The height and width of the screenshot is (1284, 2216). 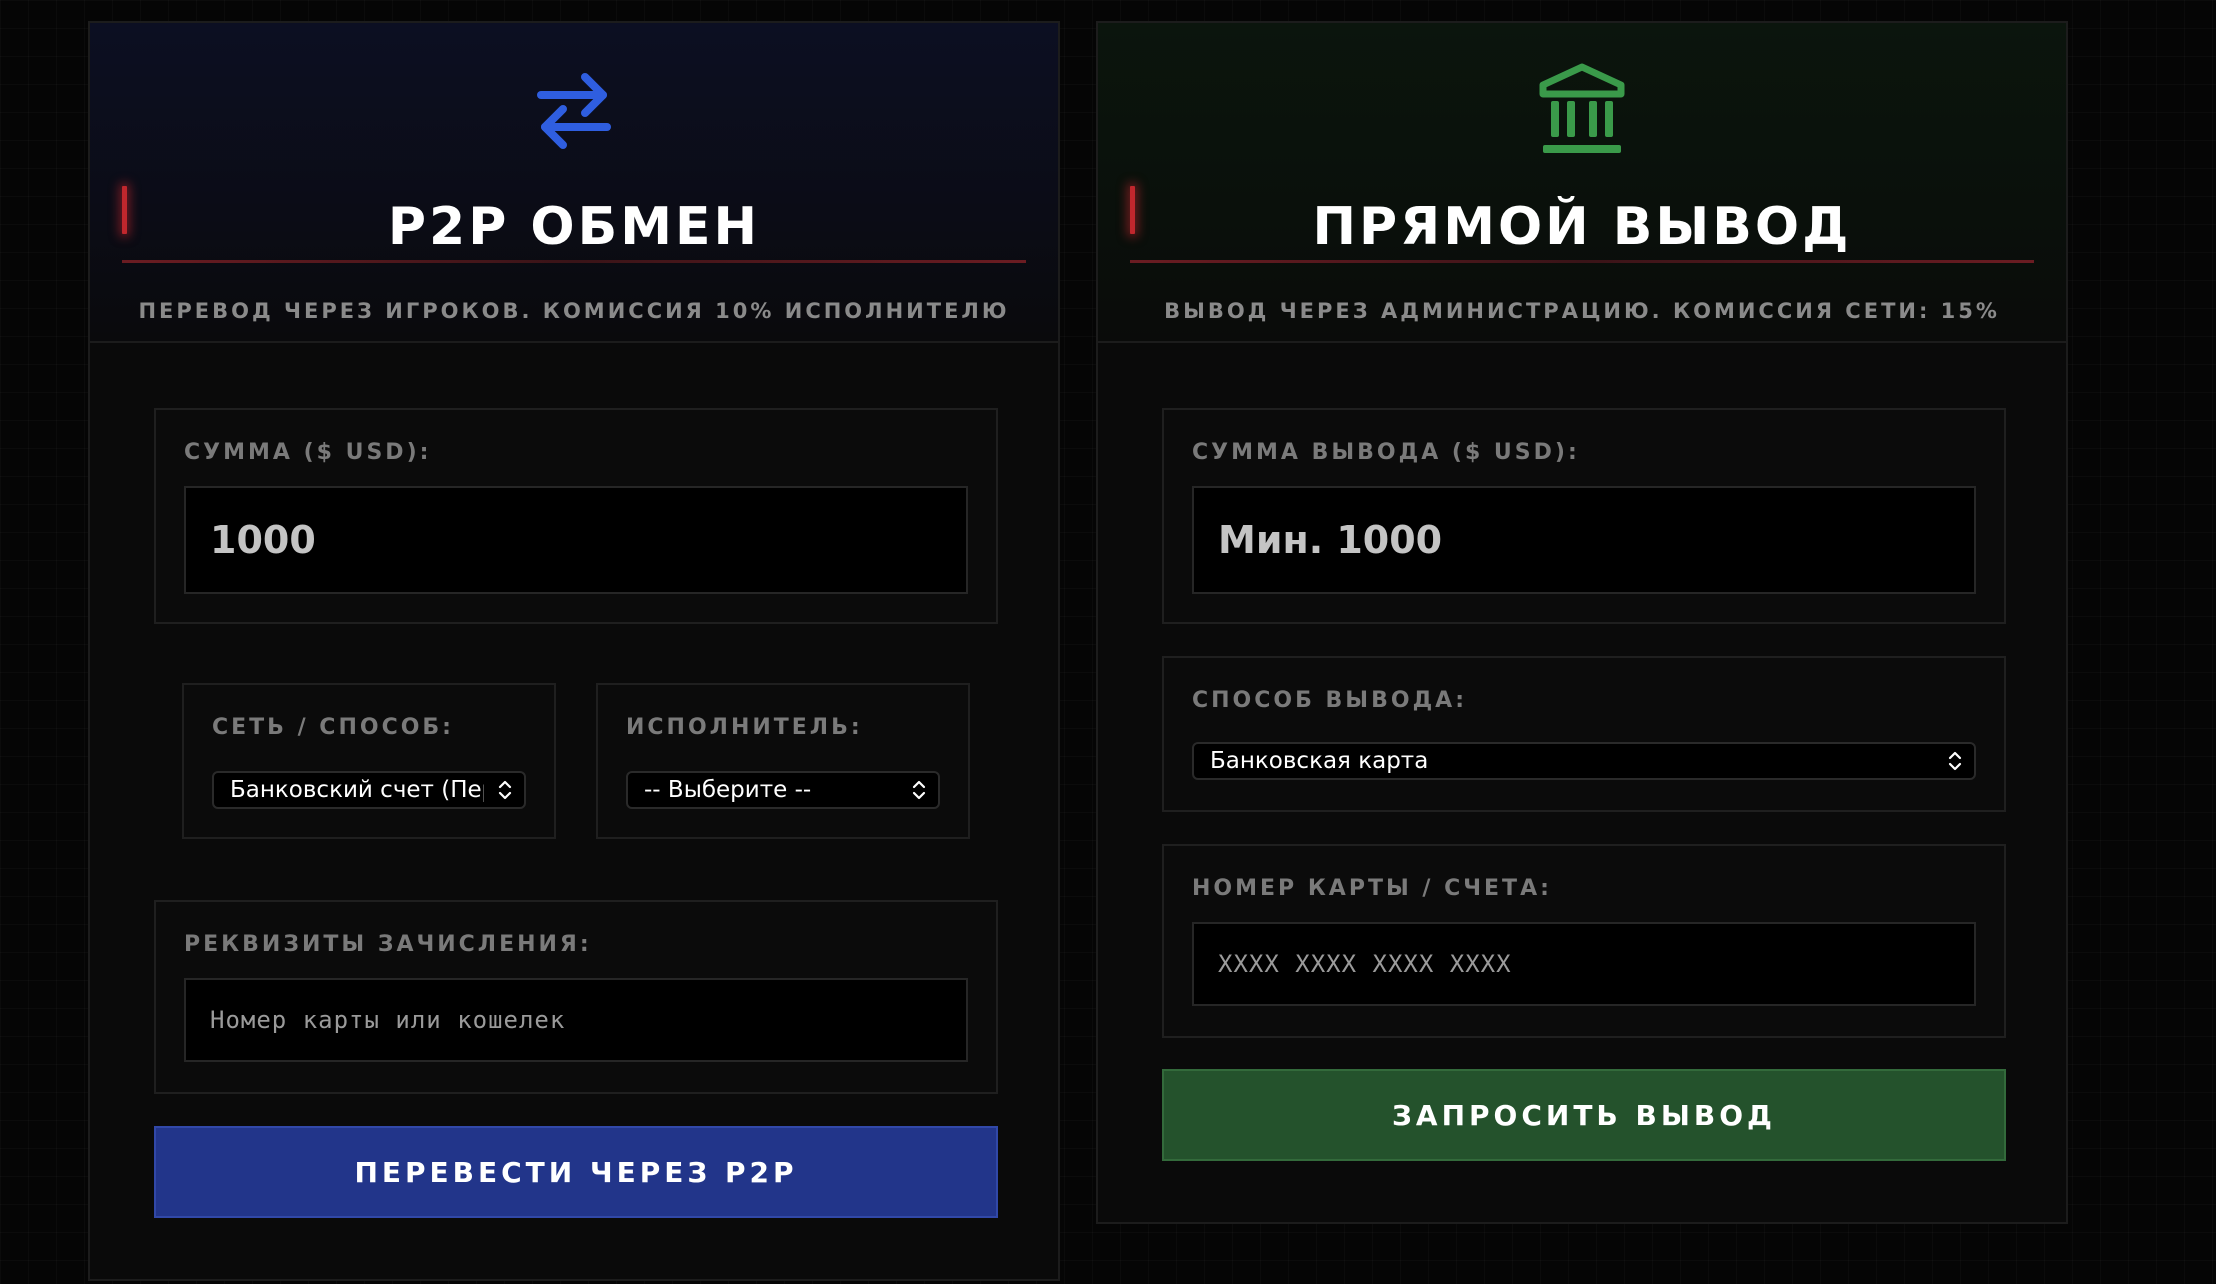 What do you see at coordinates (576, 1020) in the screenshot?
I see `details-input: Номер карты или кошелек` at bounding box center [576, 1020].